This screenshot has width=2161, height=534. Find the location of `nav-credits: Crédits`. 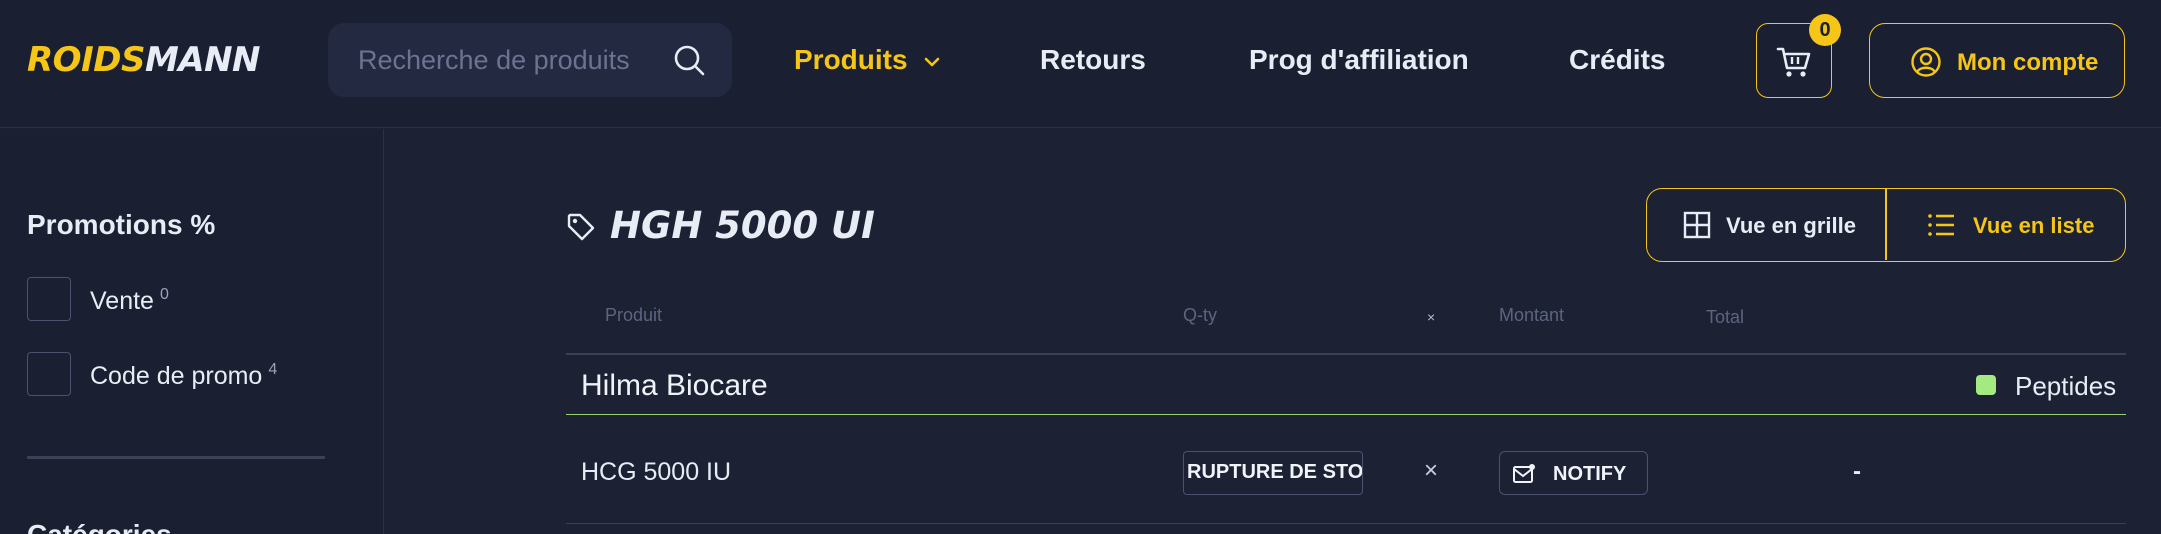

nav-credits: Crédits is located at coordinates (1617, 60).